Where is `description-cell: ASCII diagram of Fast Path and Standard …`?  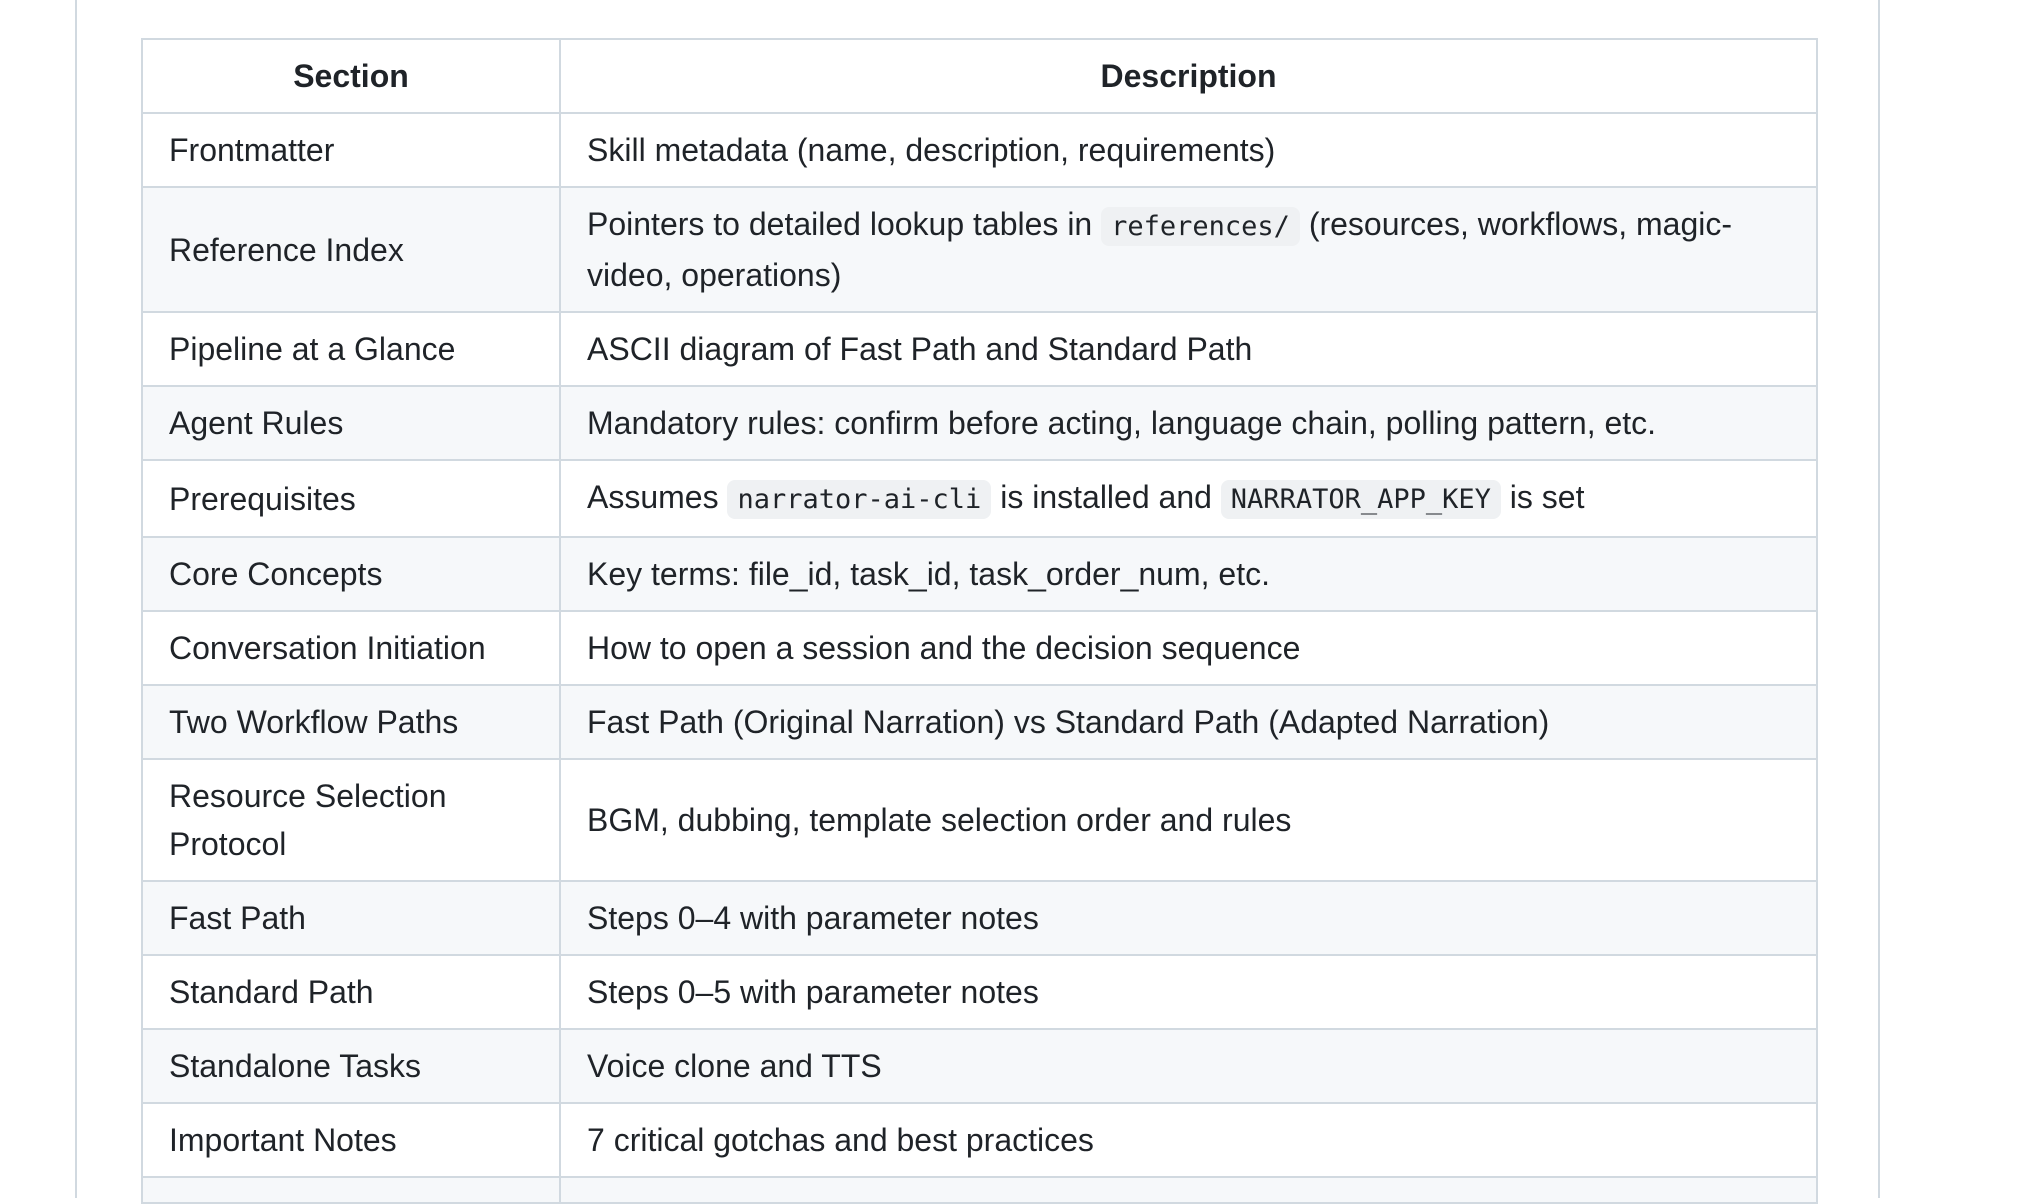
description-cell: ASCII diagram of Fast Path and Standard … is located at coordinates (1188, 349).